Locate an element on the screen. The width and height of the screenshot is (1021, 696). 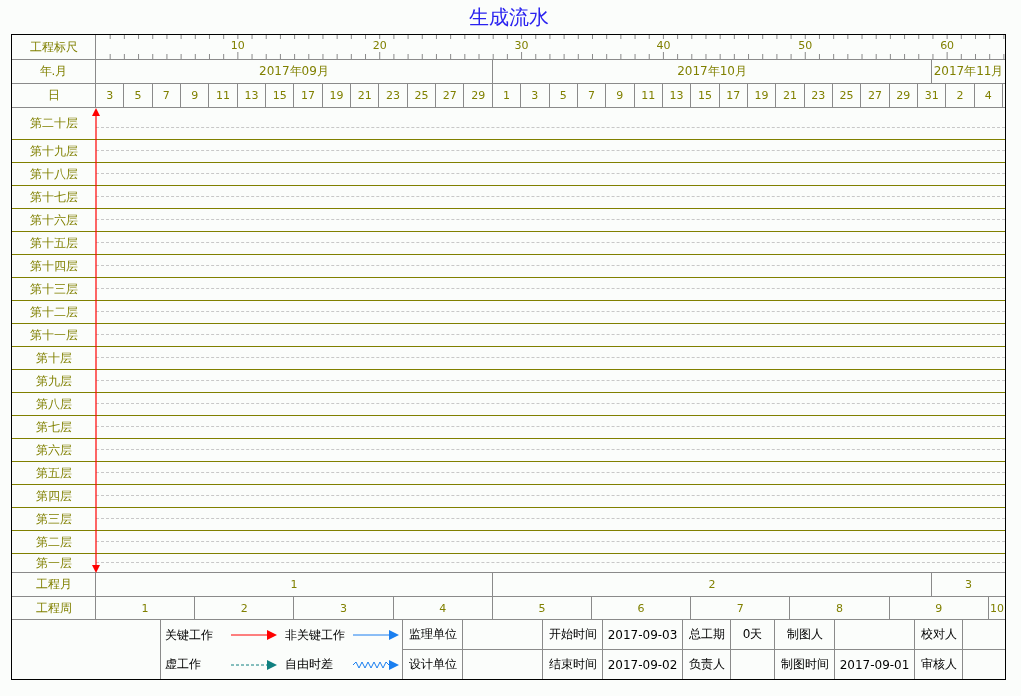
chart-title: 生成流水 is located at coordinates (508, 17).